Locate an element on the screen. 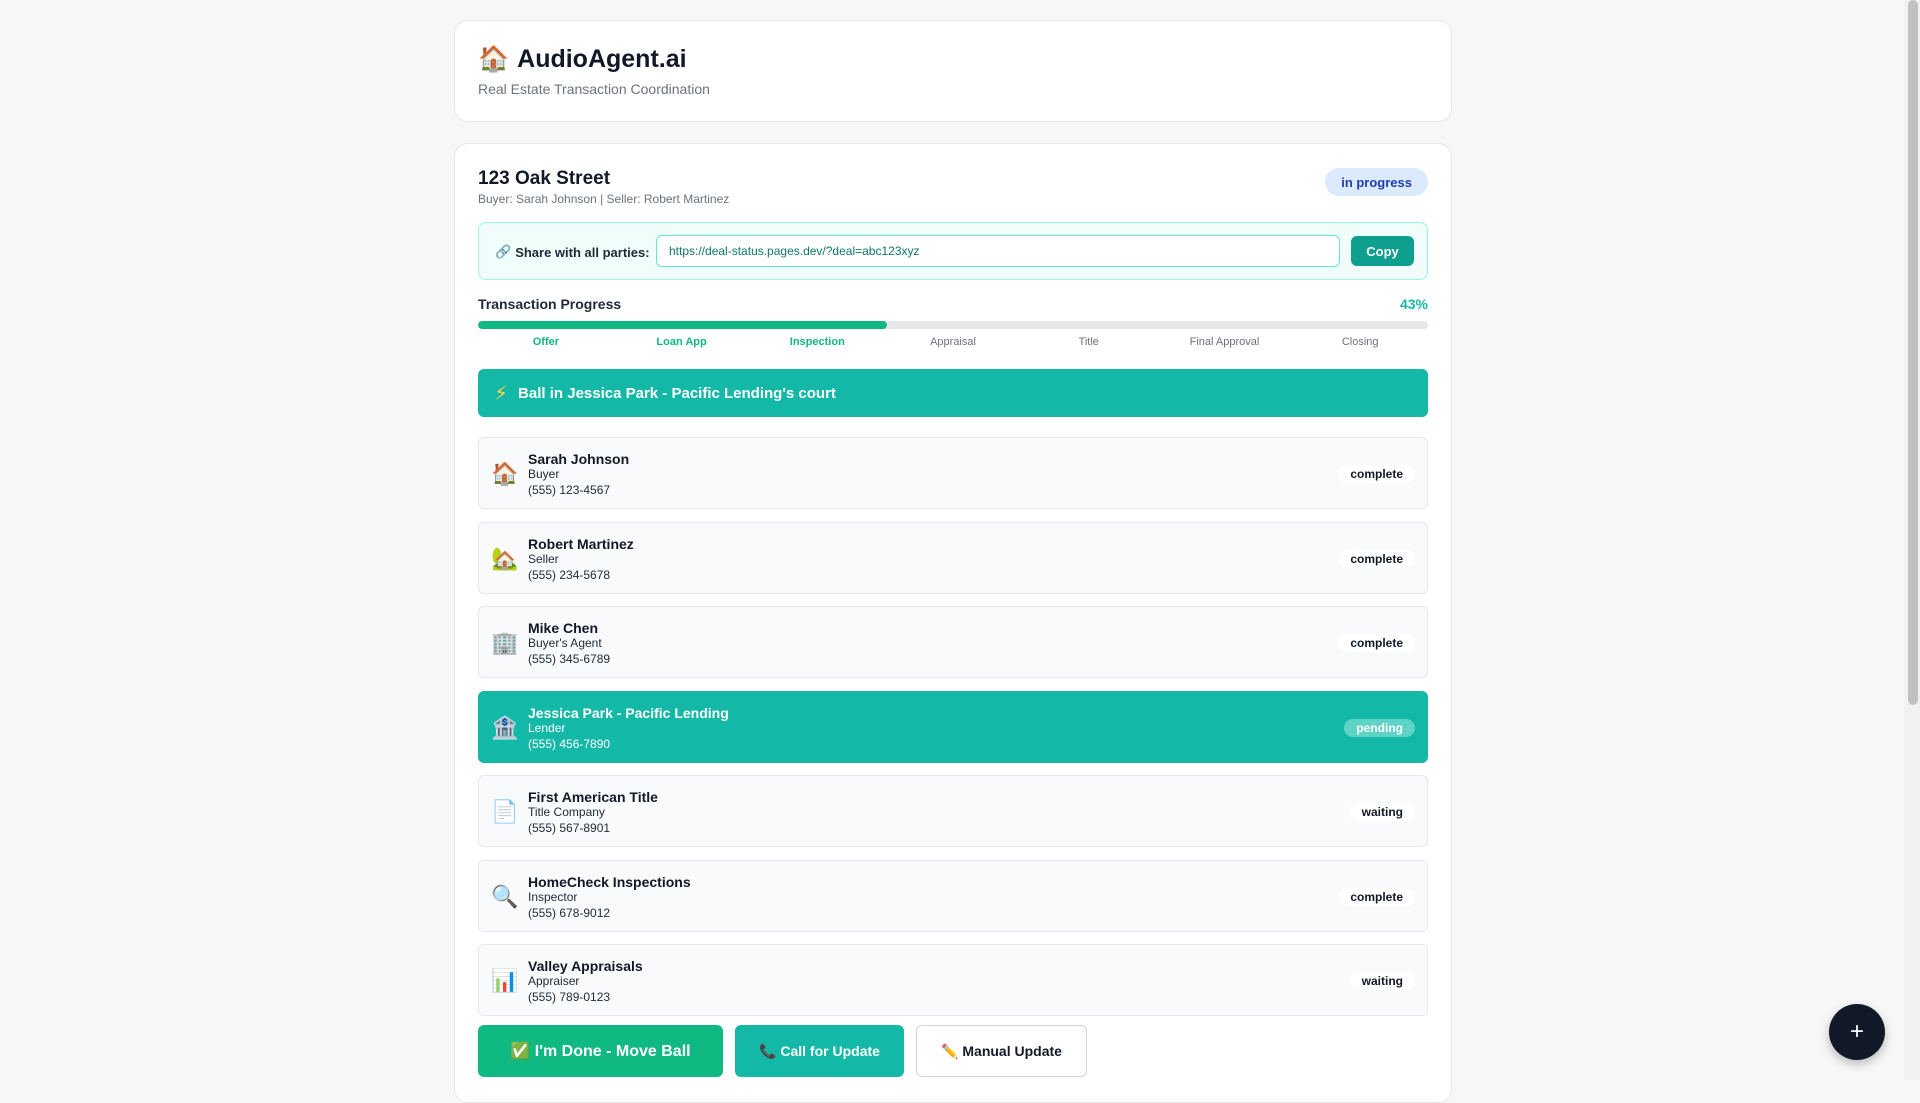  progress-step-closing: Closing is located at coordinates (1360, 342).